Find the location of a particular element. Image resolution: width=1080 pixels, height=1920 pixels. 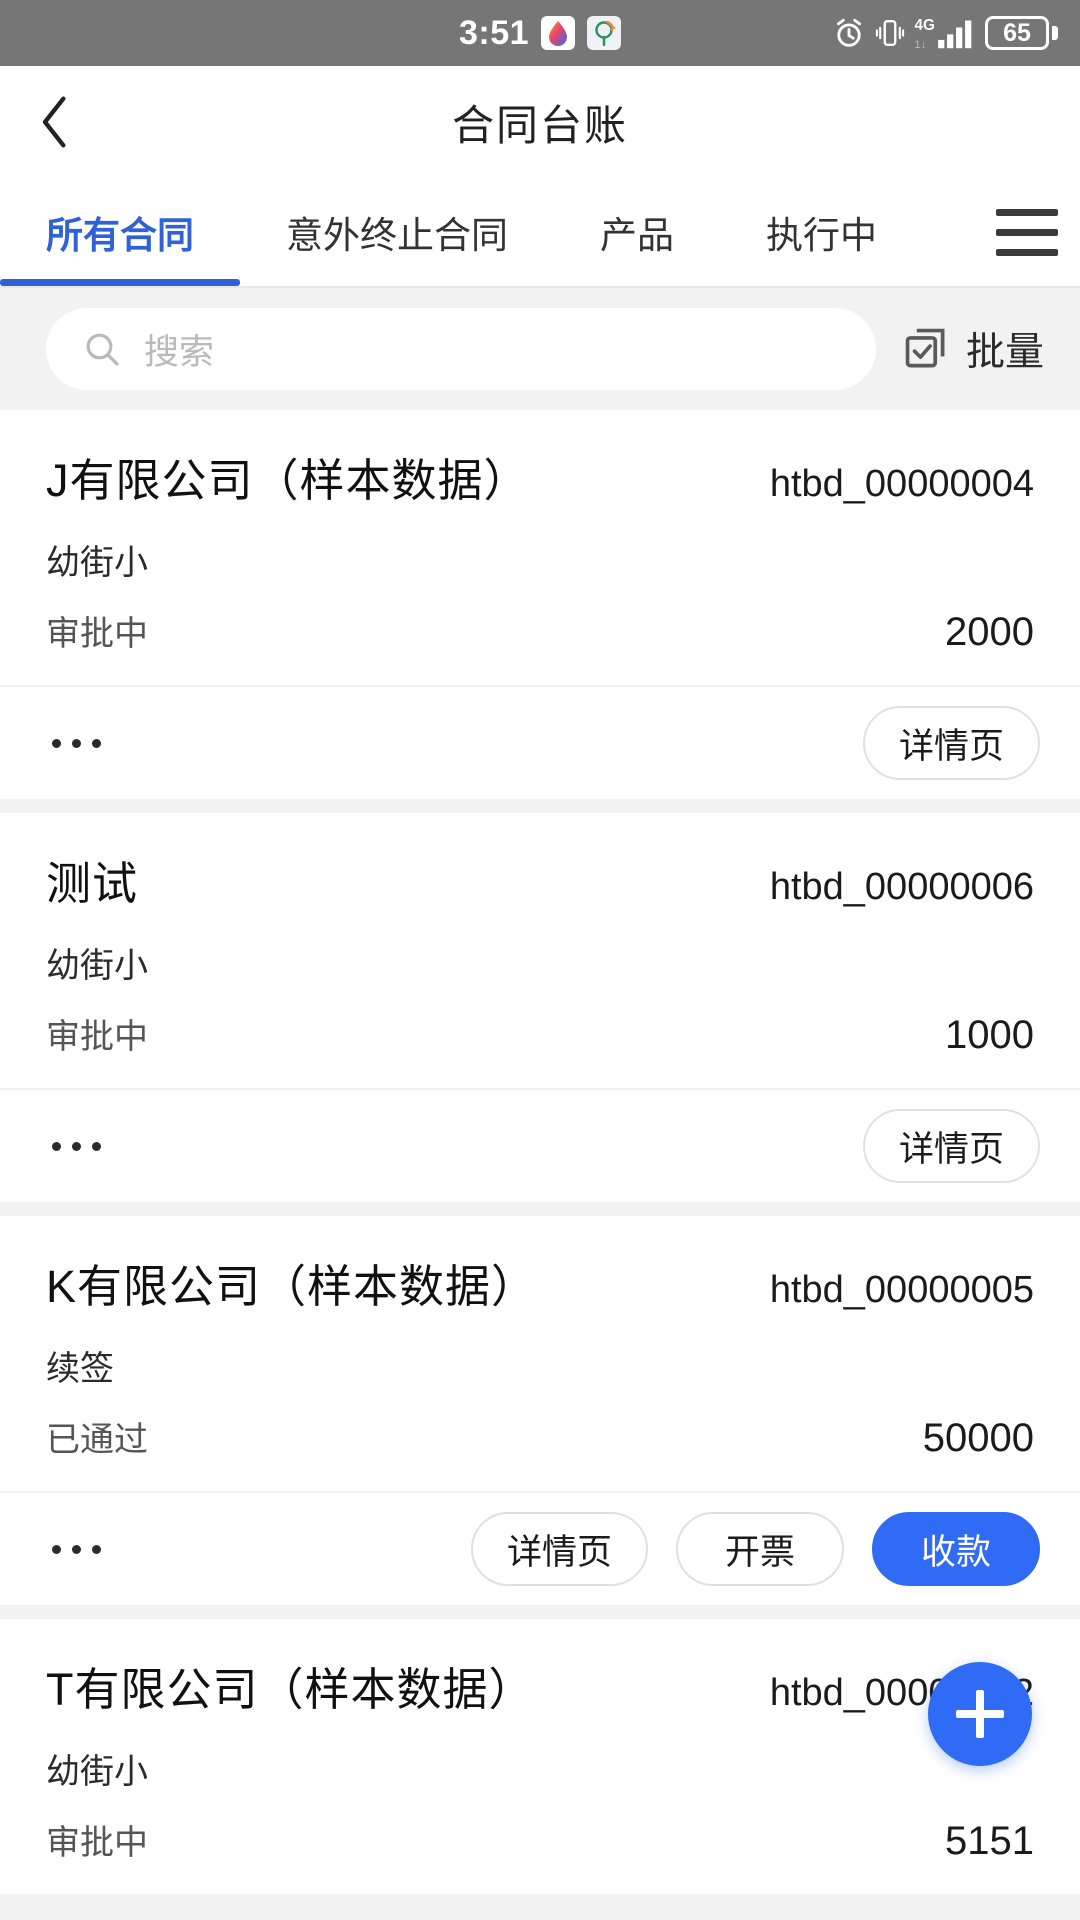

tab-label: 产品 is located at coordinates (637, 235).